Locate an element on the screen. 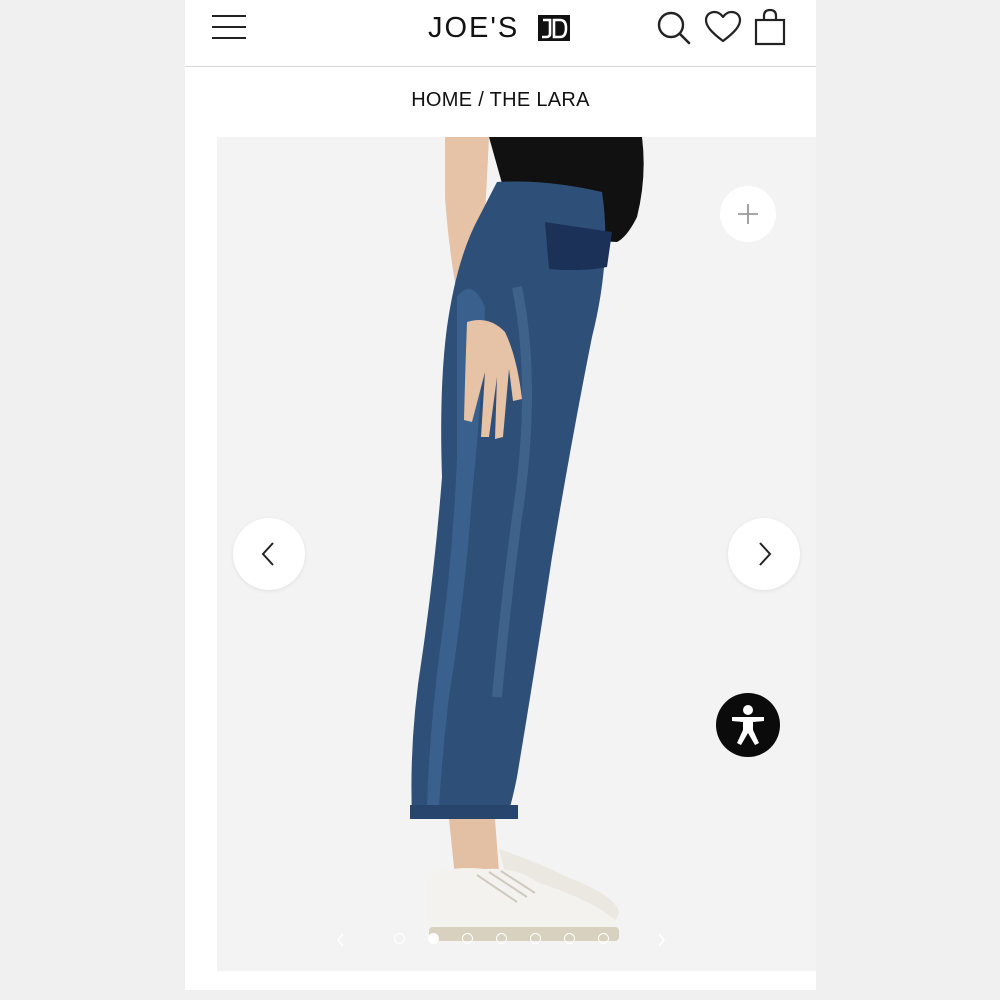 This screenshot has height=1000, width=1000. breadcrumb-home-link: HOME is located at coordinates (441, 100).